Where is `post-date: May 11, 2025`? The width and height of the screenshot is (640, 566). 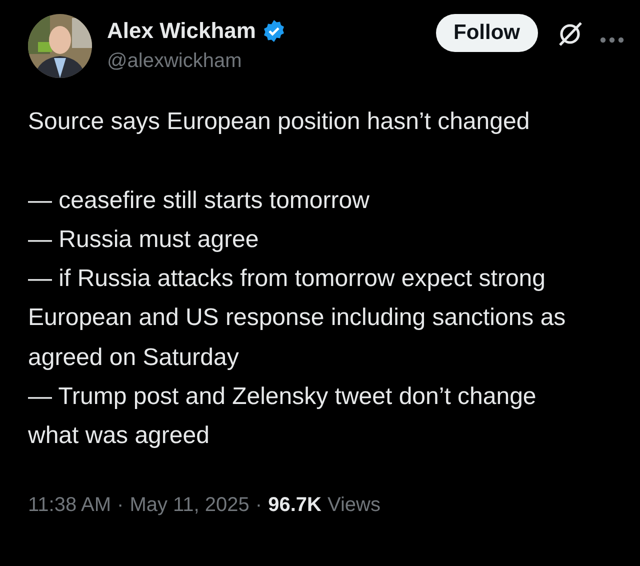 post-date: May 11, 2025 is located at coordinates (190, 505).